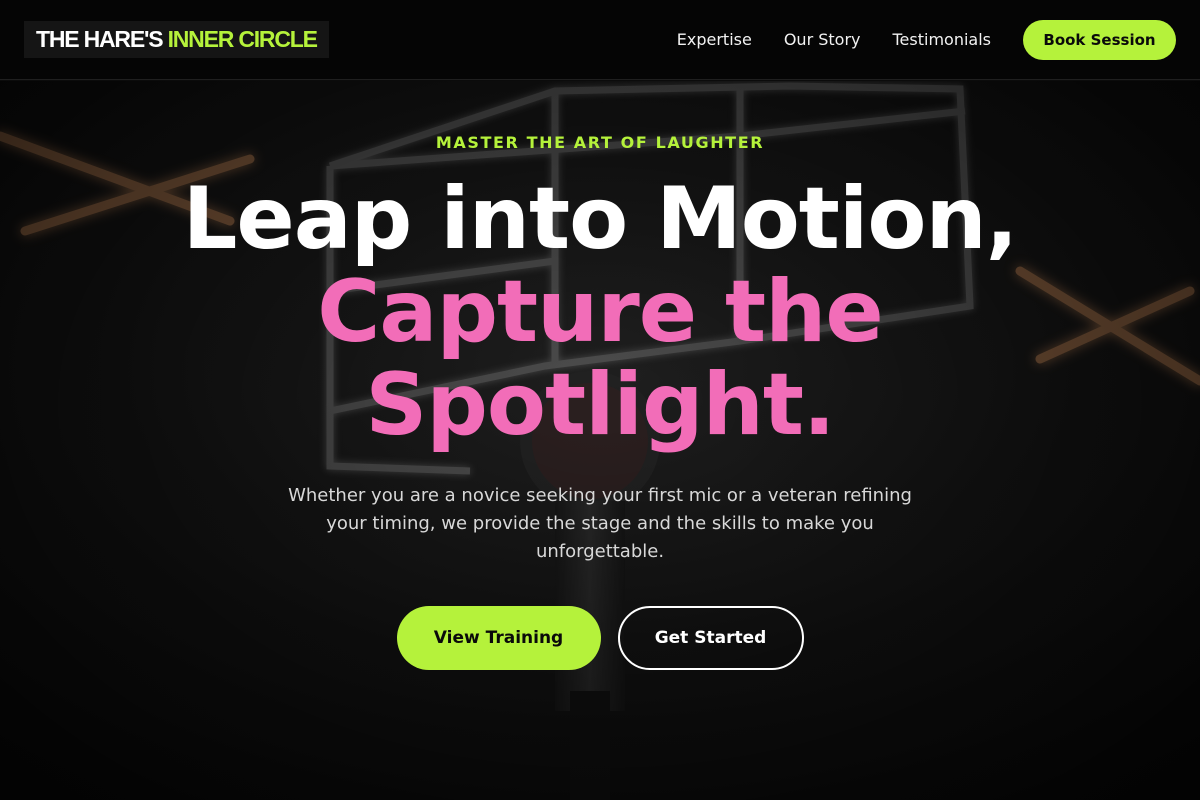 This screenshot has width=1200, height=800. Describe the element at coordinates (498, 638) in the screenshot. I see `view-training-button: View Training` at that location.